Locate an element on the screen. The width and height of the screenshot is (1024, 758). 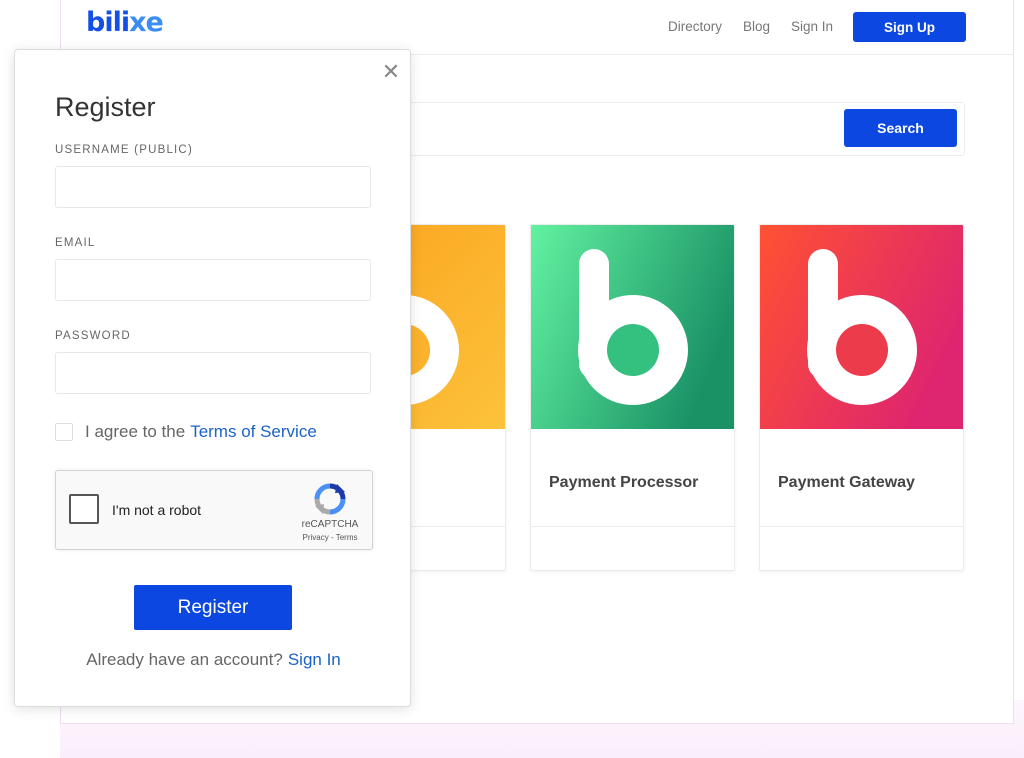
modal-title: Register is located at coordinates (105, 107).